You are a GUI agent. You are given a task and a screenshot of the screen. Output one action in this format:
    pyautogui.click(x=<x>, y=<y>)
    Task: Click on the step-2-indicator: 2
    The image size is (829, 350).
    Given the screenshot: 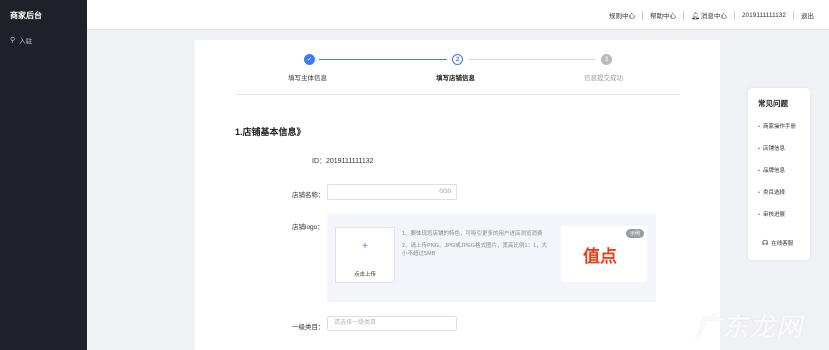 What is the action you would take?
    pyautogui.click(x=457, y=59)
    